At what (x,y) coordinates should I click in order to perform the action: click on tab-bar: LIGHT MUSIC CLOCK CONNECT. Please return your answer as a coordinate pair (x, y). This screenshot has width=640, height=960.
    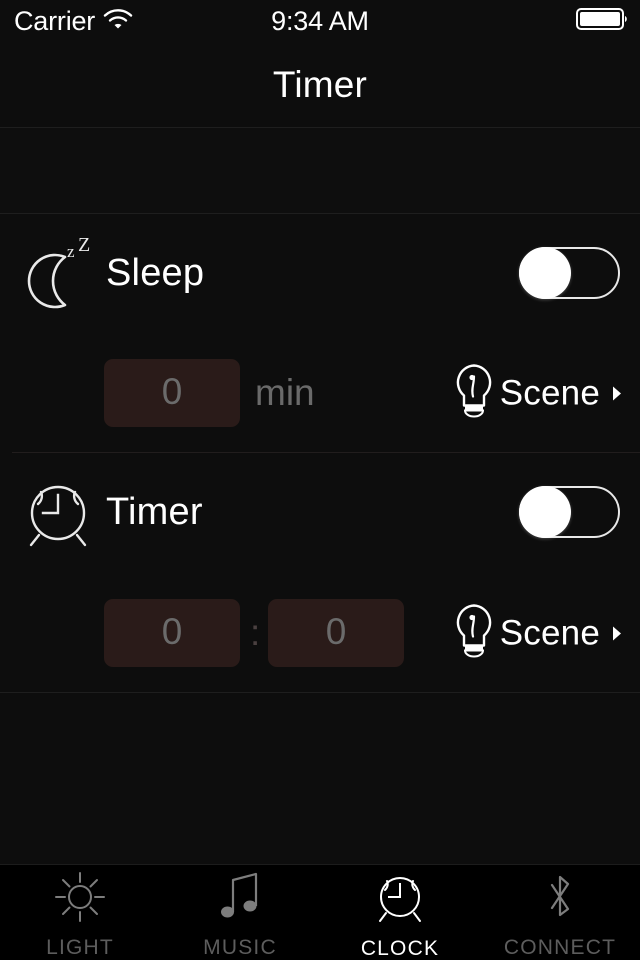
    Looking at the image, I should click on (320, 912).